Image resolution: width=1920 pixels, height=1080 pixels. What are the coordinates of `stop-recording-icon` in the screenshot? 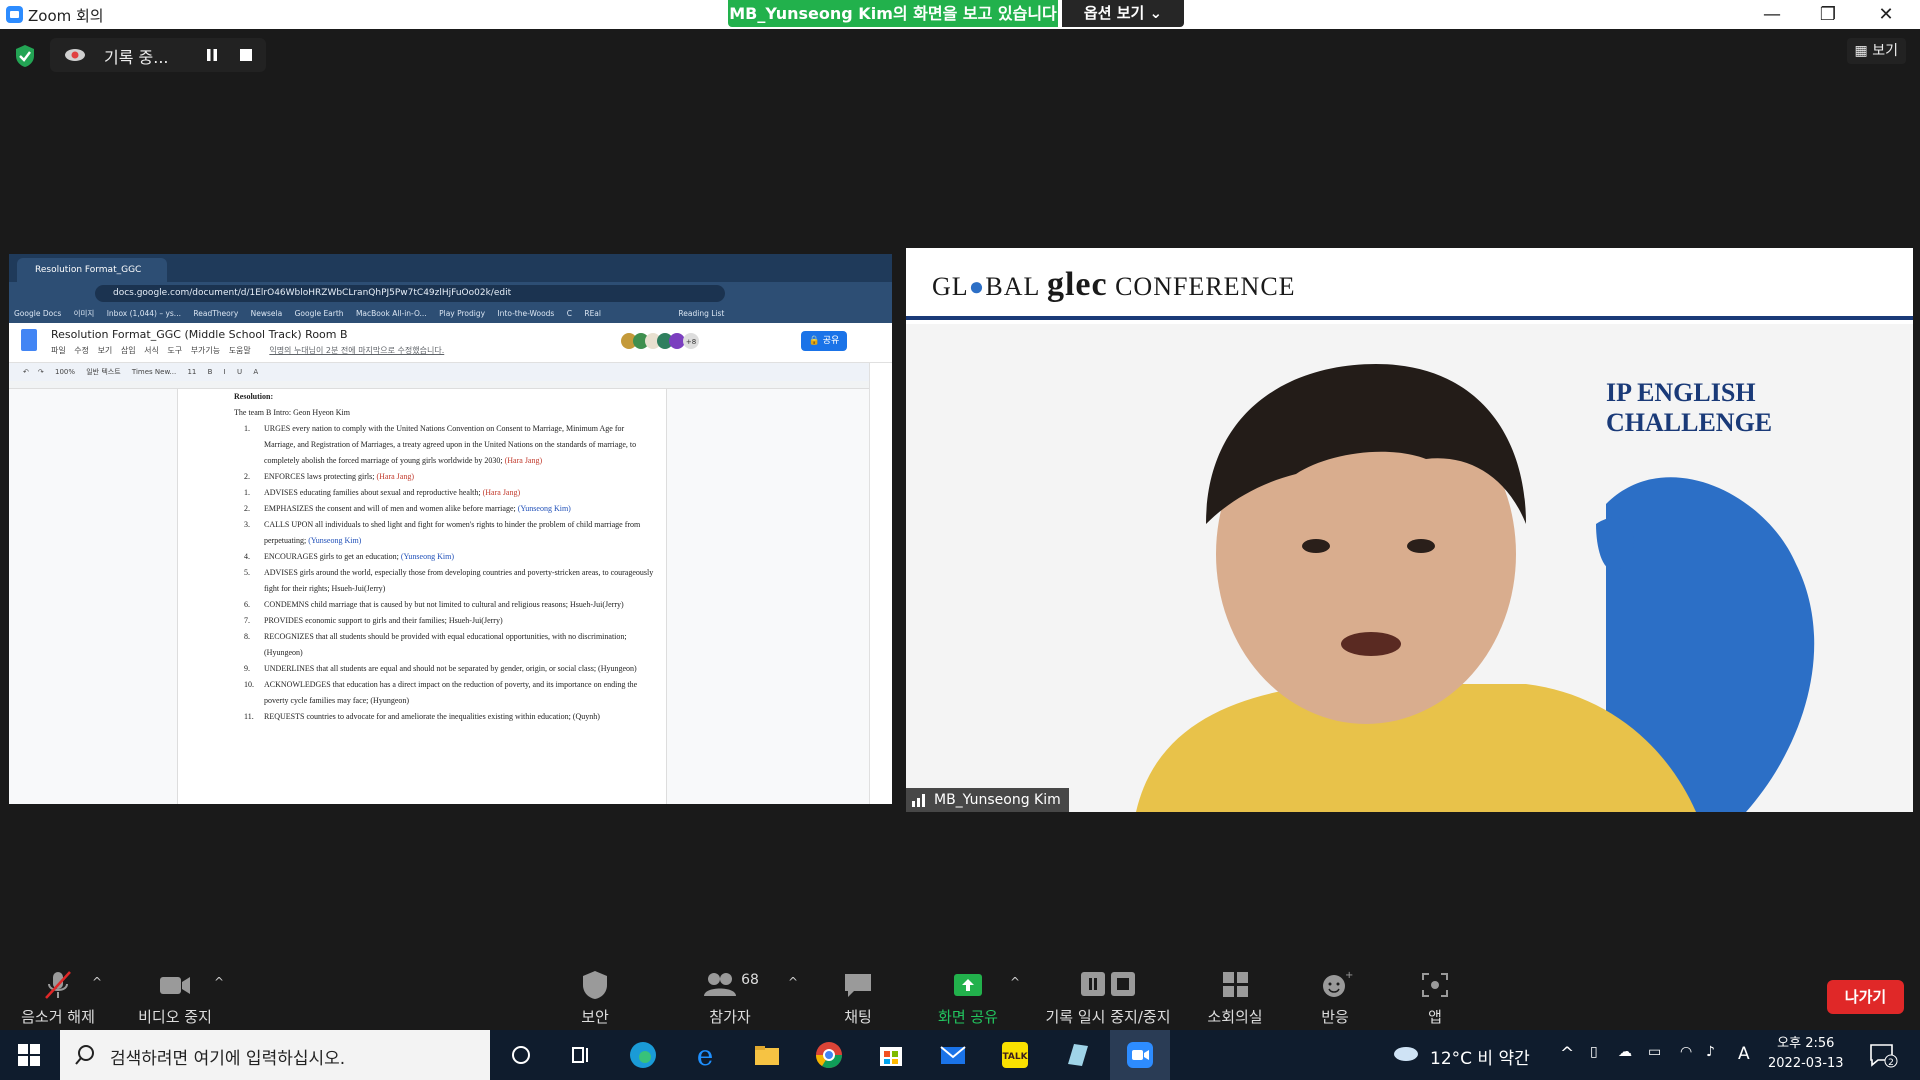 It's located at (246, 55).